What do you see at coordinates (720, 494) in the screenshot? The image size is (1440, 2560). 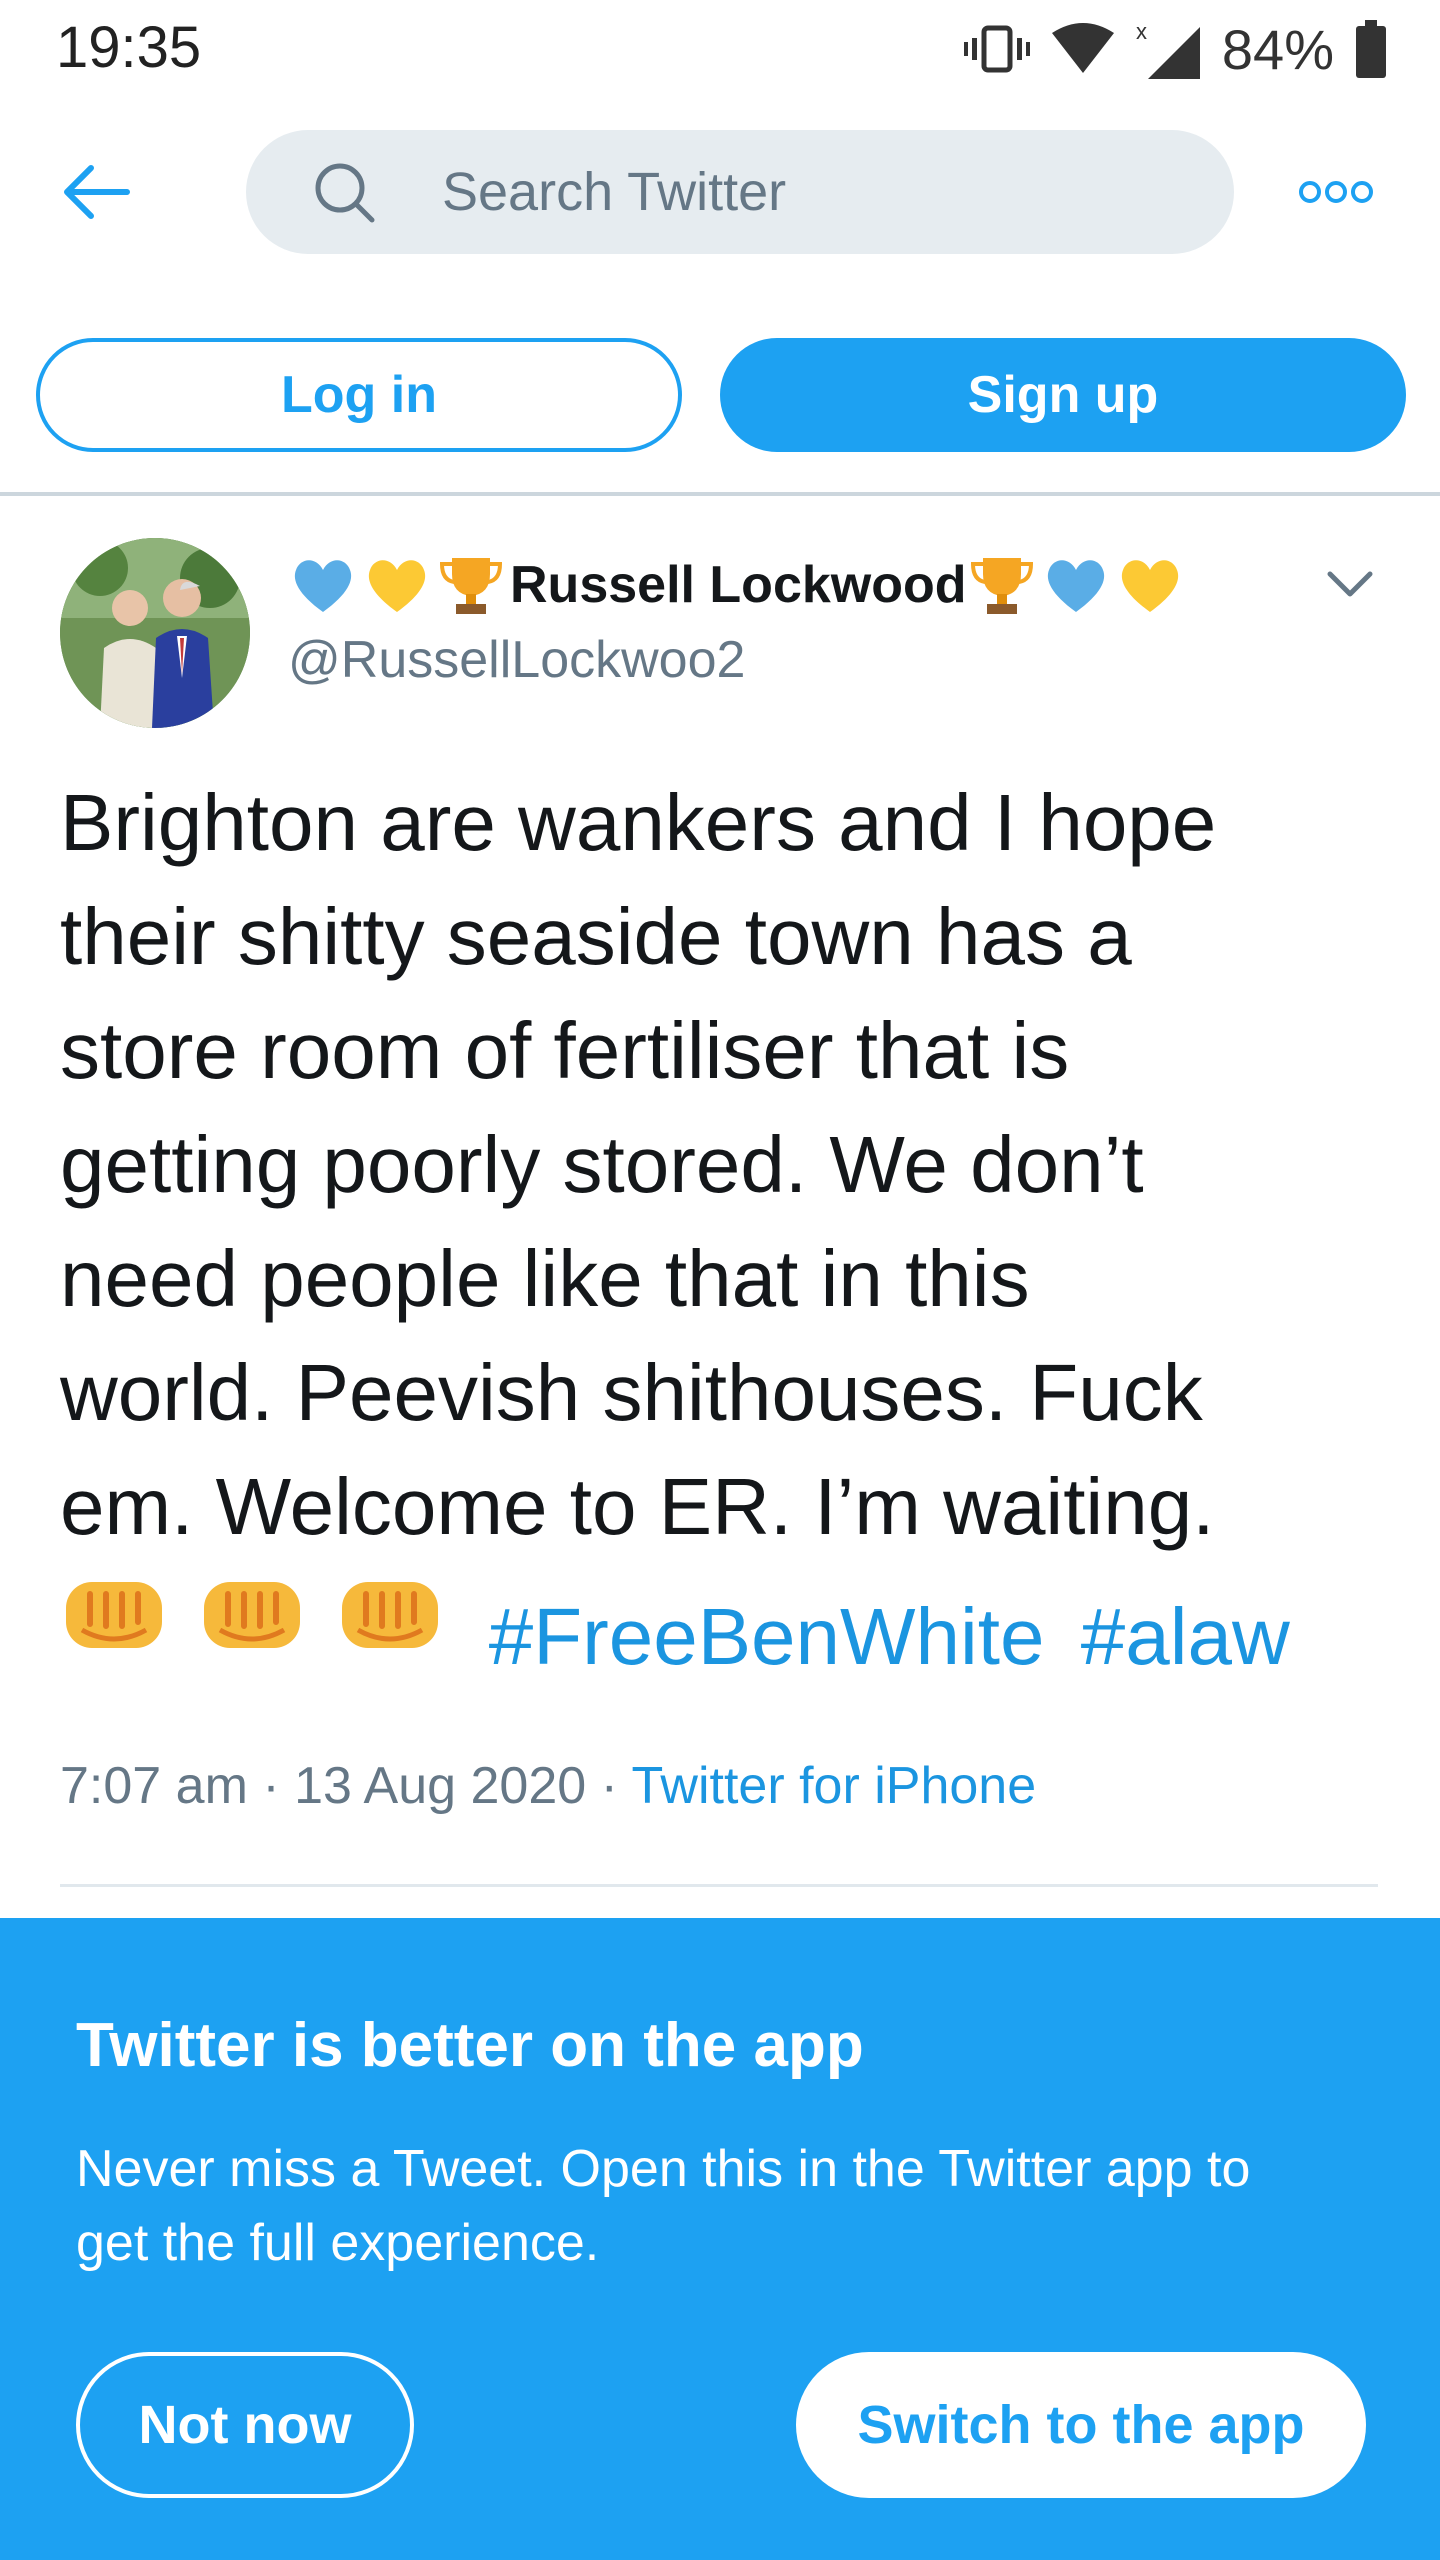 I see `header-divider` at bounding box center [720, 494].